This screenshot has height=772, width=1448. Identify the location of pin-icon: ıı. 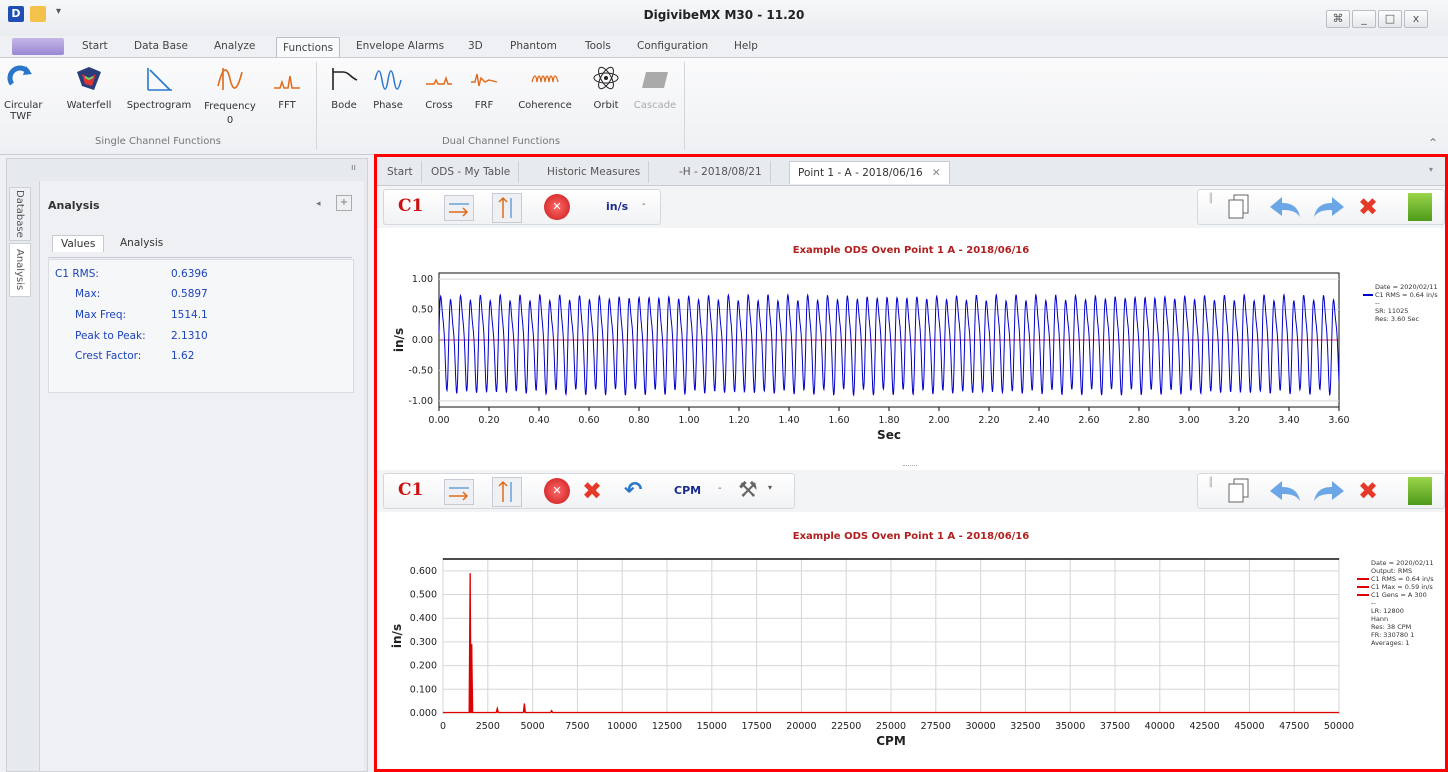
(353, 168).